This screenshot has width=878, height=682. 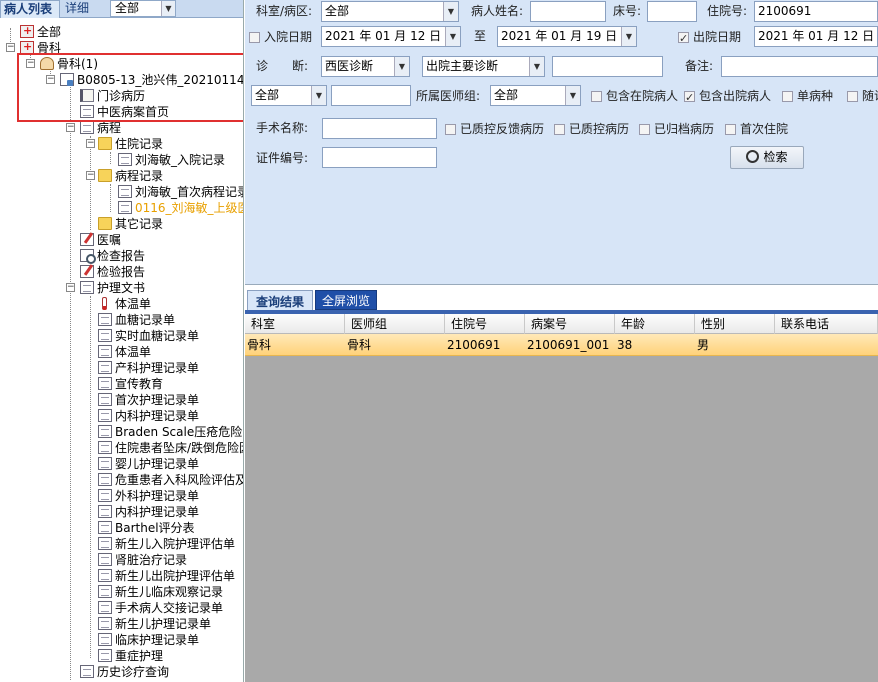 I want to click on qc-checkbox: 已质控病历, so click(x=591, y=129).